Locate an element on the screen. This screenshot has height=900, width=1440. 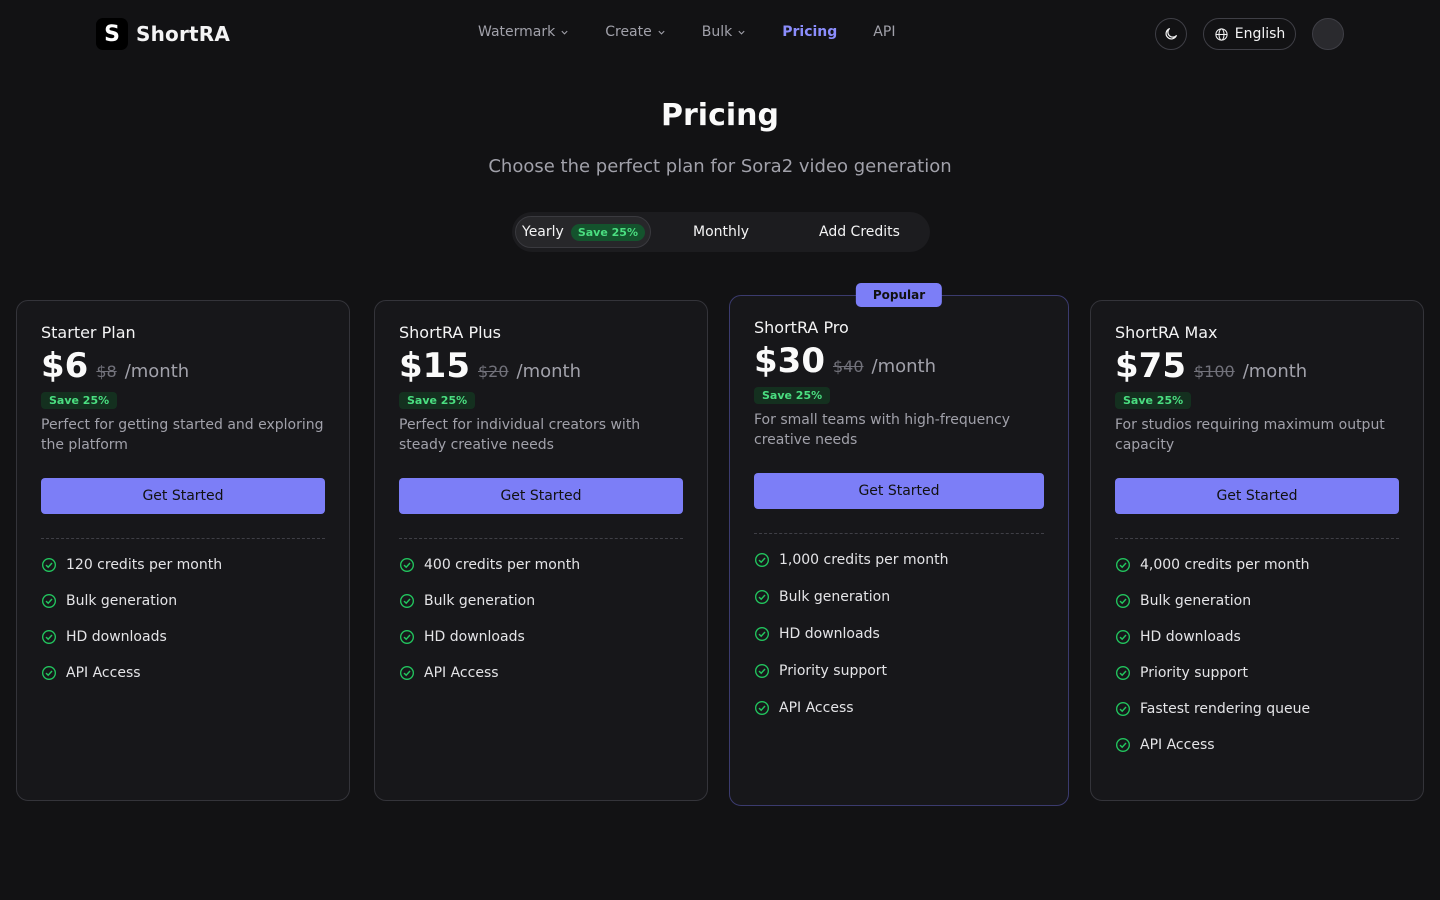
price-row: $15 $20 /month is located at coordinates (541, 366).